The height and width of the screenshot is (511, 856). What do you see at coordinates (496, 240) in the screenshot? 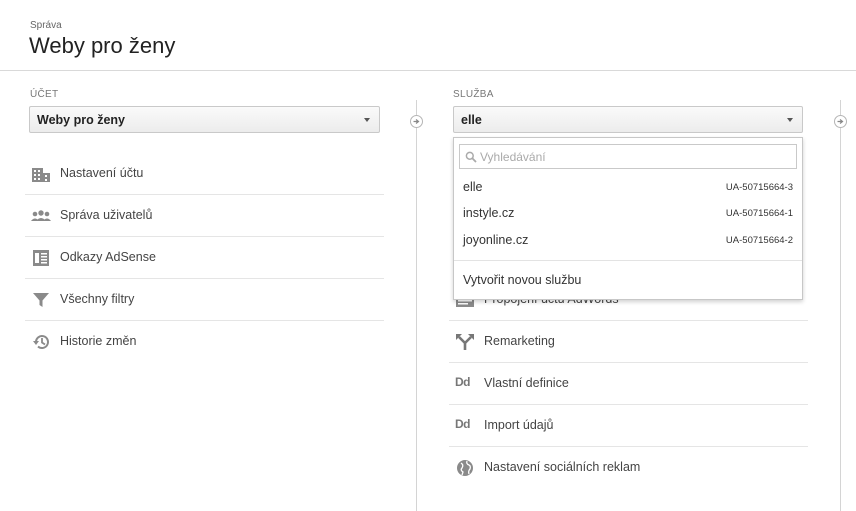
I see `property-option-name: joyonline.cz` at bounding box center [496, 240].